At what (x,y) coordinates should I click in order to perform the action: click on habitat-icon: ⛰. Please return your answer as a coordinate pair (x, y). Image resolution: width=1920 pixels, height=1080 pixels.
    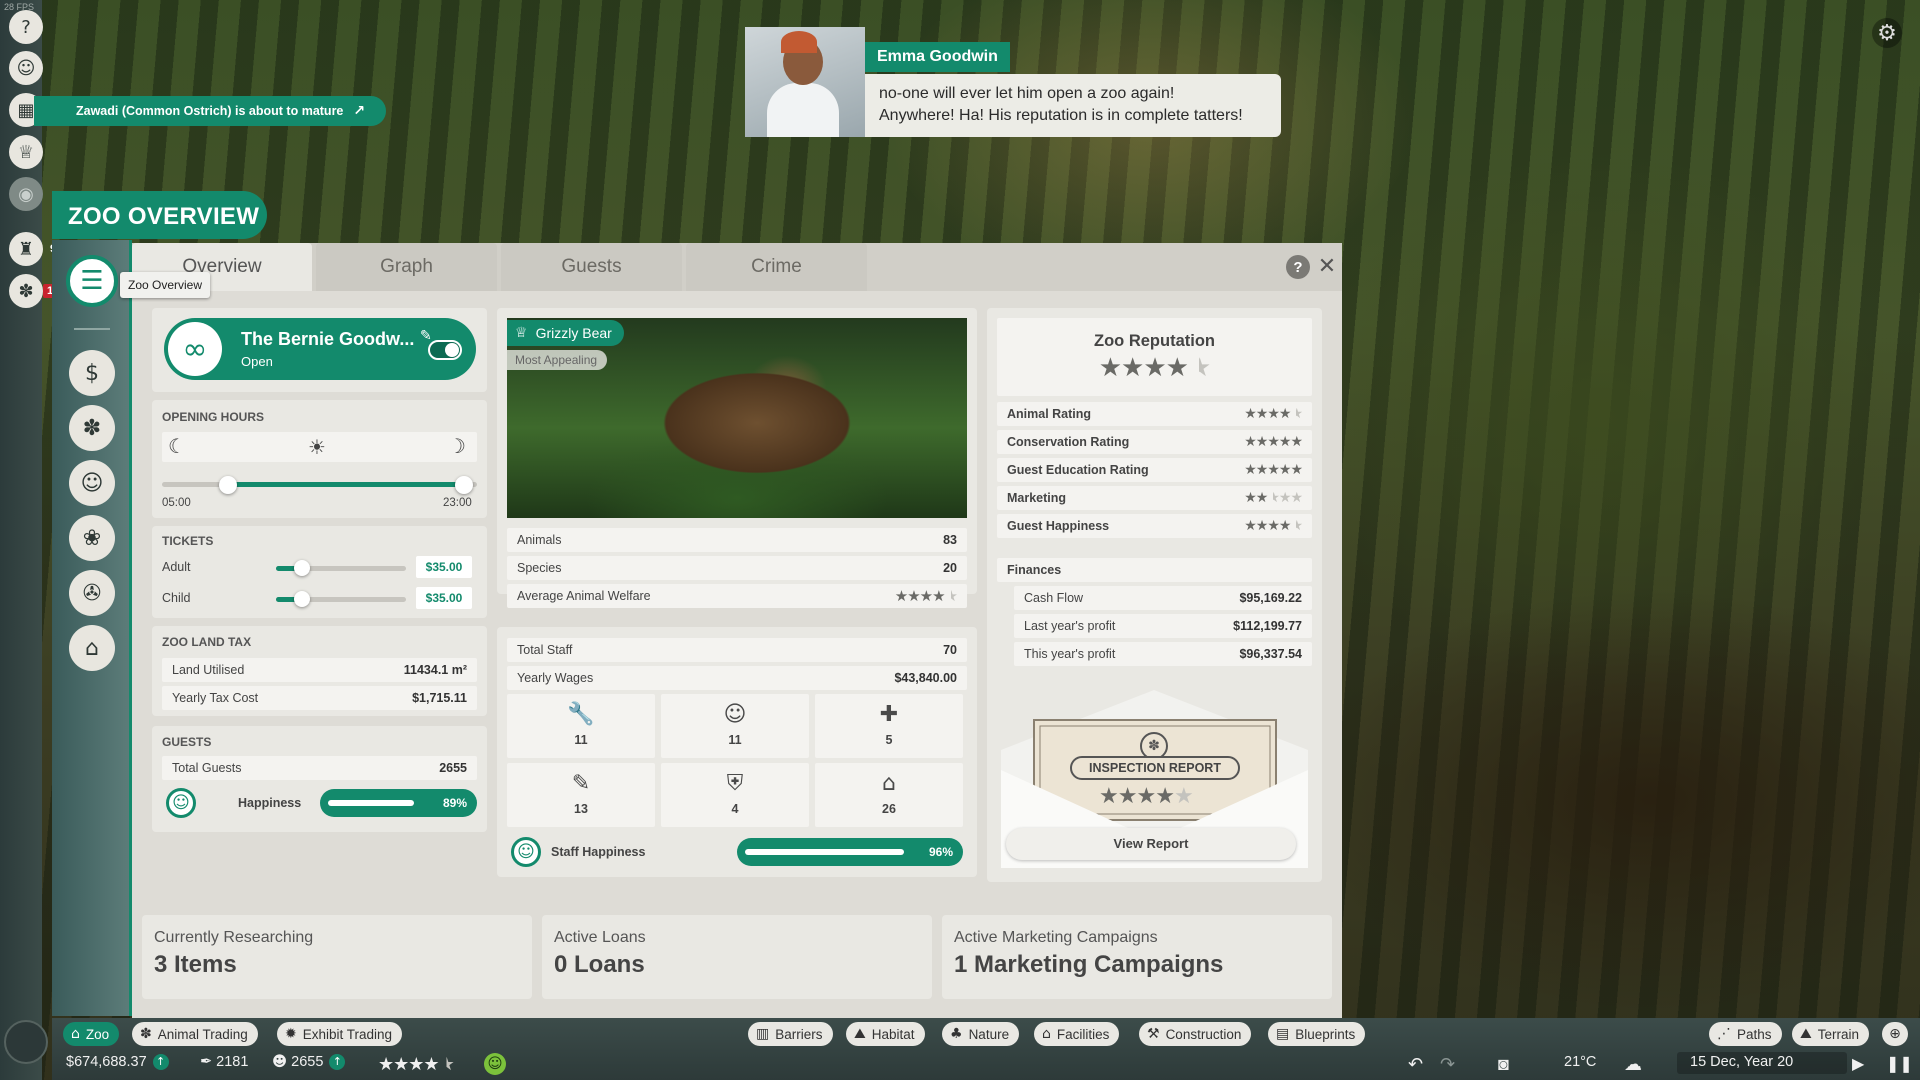
    Looking at the image, I should click on (860, 1034).